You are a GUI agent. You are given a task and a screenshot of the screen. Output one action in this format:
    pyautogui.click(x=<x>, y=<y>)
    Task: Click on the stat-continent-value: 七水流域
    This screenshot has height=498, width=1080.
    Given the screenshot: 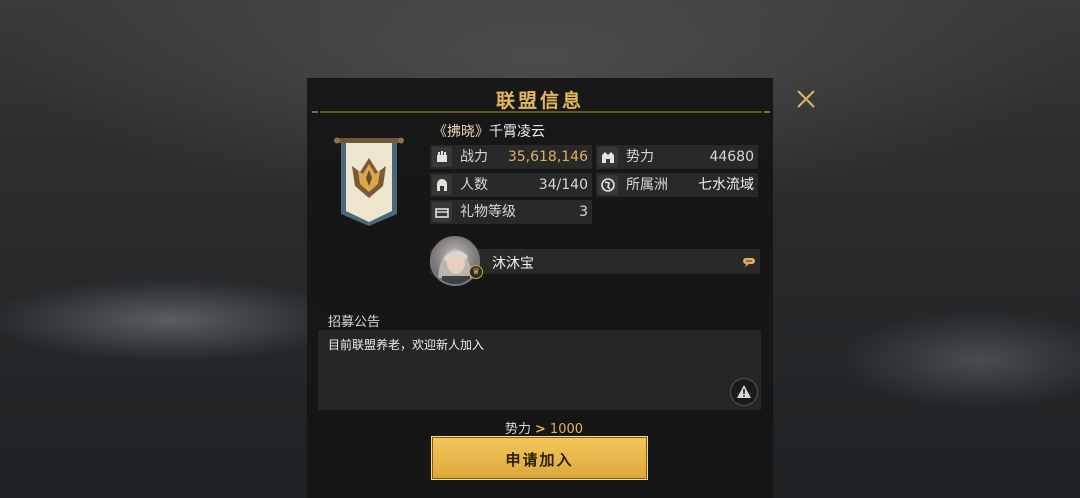 What is the action you would take?
    pyautogui.click(x=726, y=185)
    